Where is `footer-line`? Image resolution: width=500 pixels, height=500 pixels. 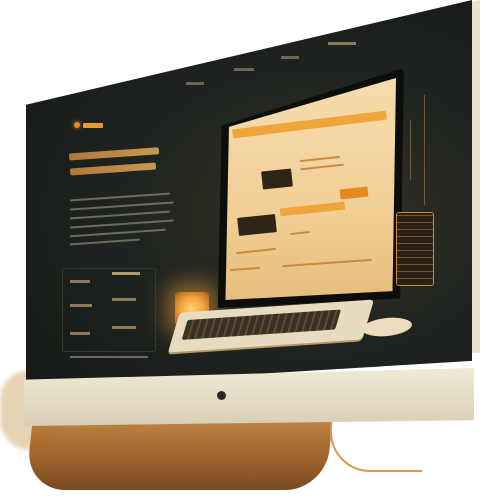 footer-line is located at coordinates (109, 357).